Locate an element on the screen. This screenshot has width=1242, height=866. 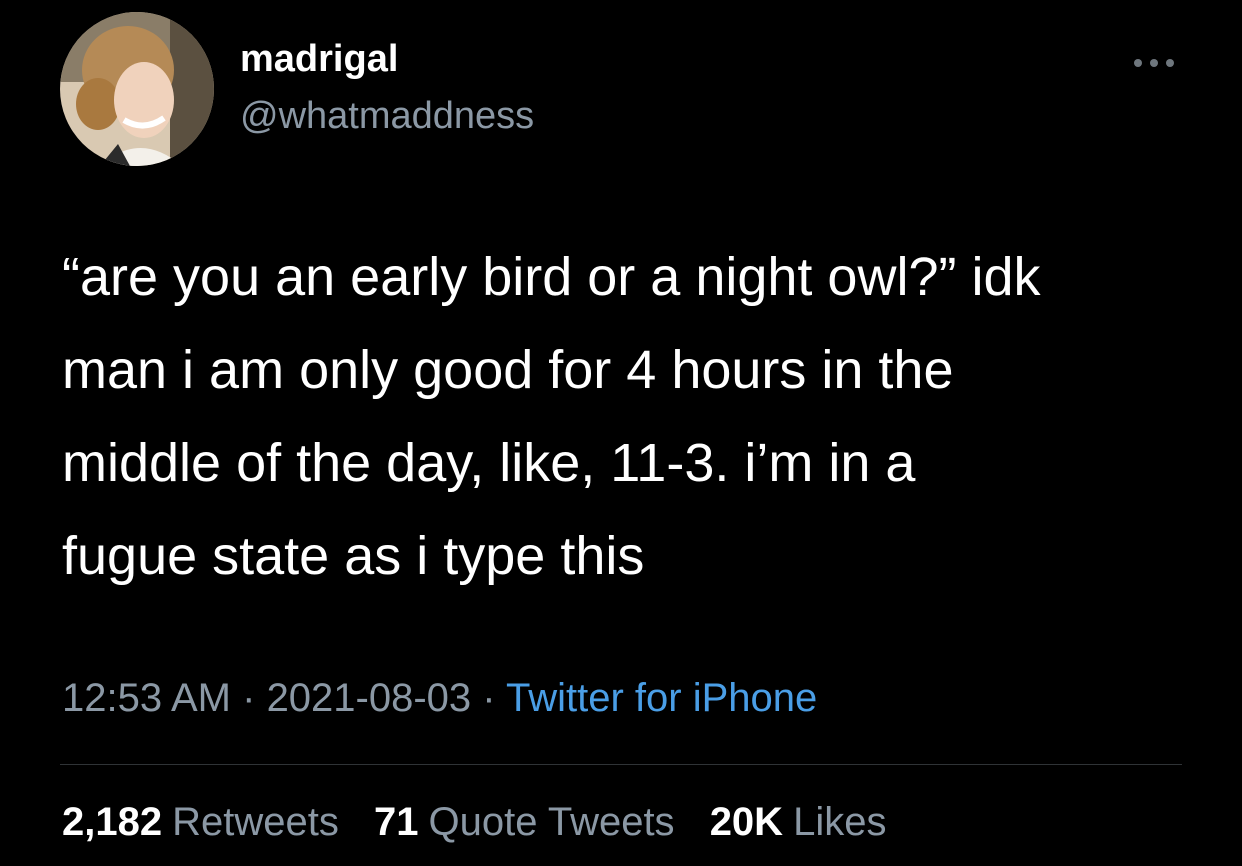
likes-count: 20K is located at coordinates (746, 822).